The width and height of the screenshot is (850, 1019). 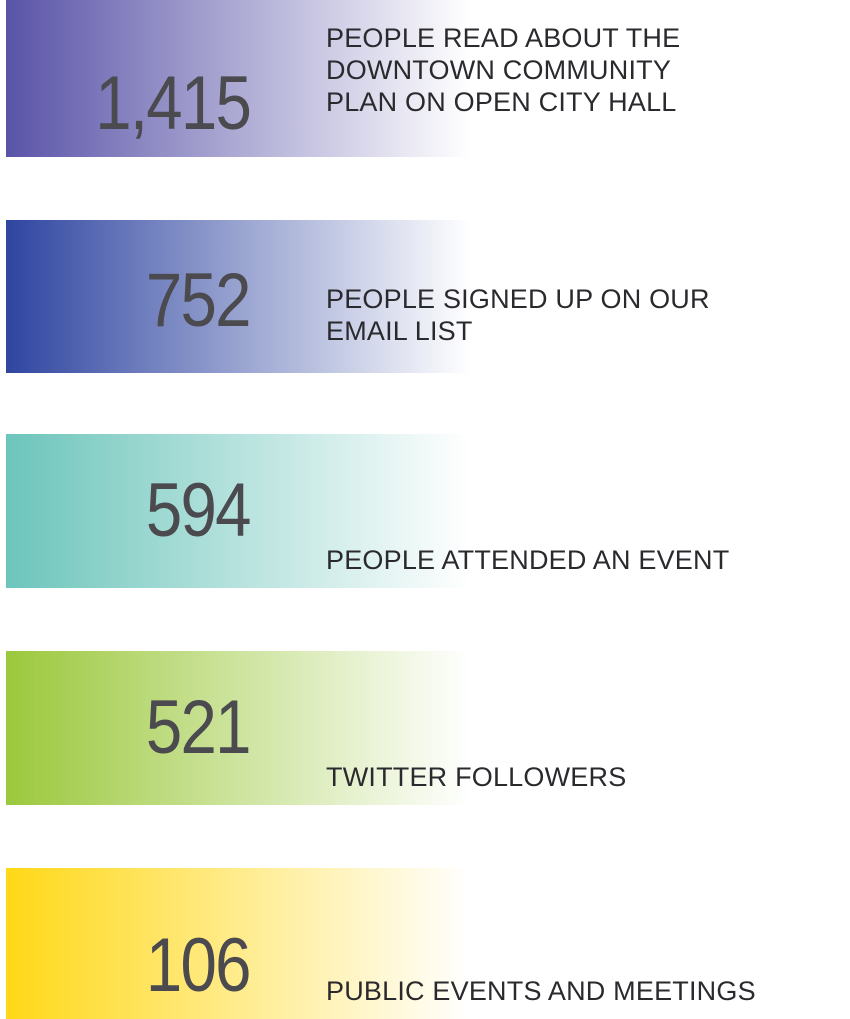 I want to click on stat-caption-line: PUBLIC EVENTS AND MEETINGS, so click(x=541, y=991).